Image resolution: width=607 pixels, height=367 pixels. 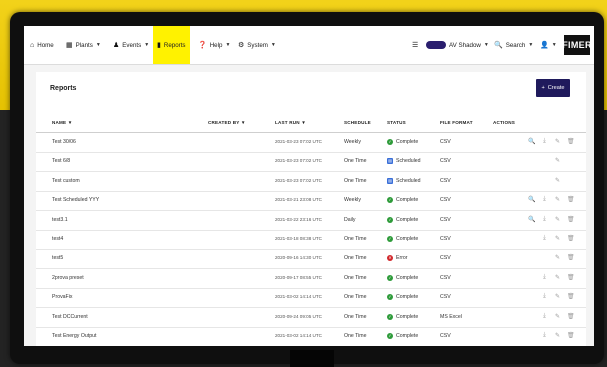 What do you see at coordinates (457, 45) in the screenshot?
I see `user-menu: AV Shadow ▼` at bounding box center [457, 45].